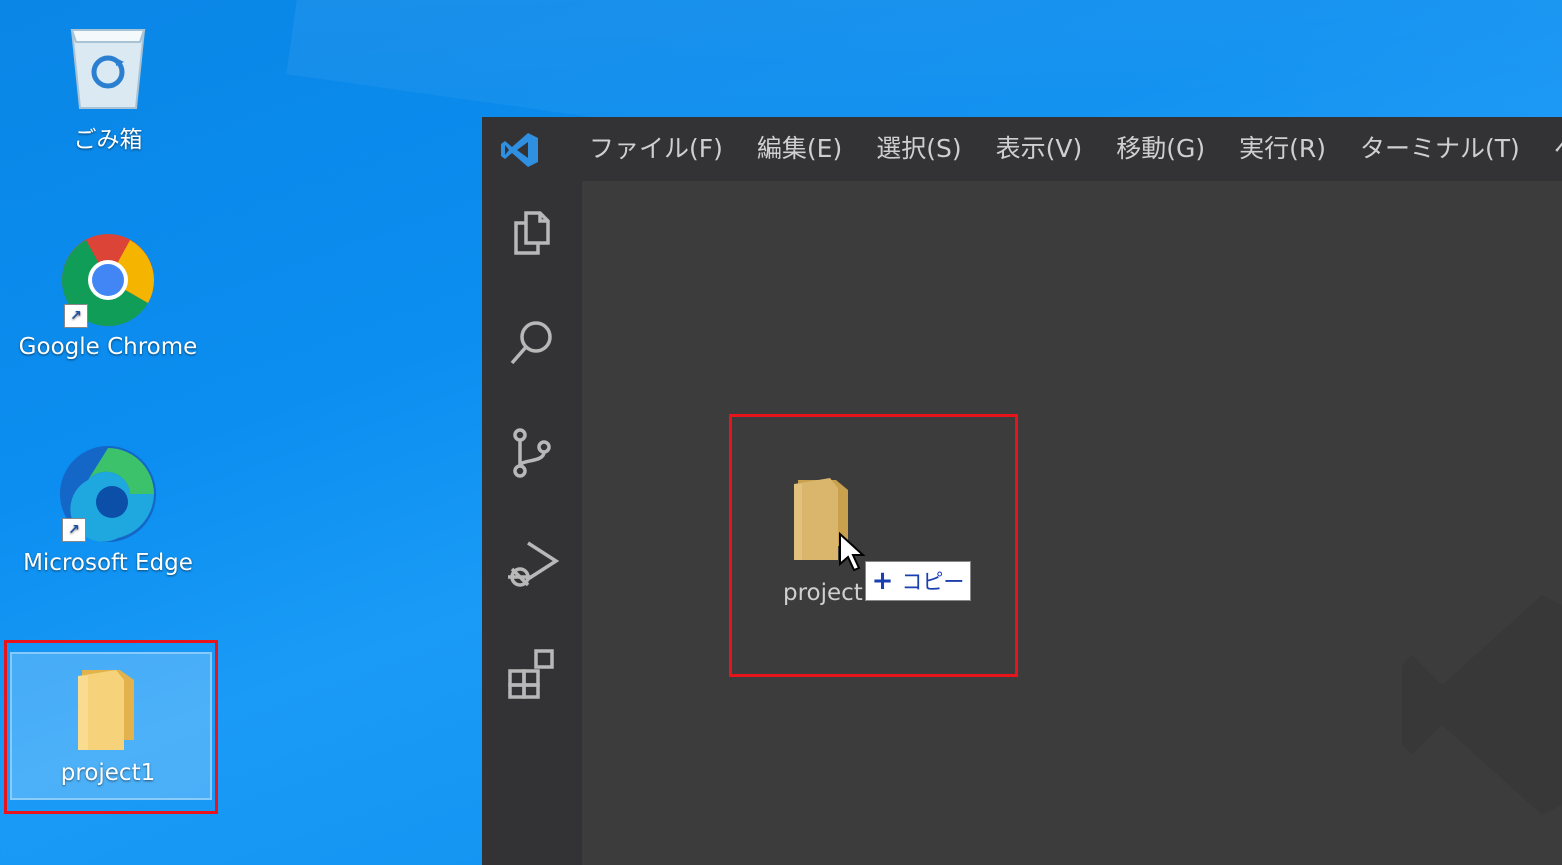  Describe the element at coordinates (532, 673) in the screenshot. I see `extensions-icon` at that location.